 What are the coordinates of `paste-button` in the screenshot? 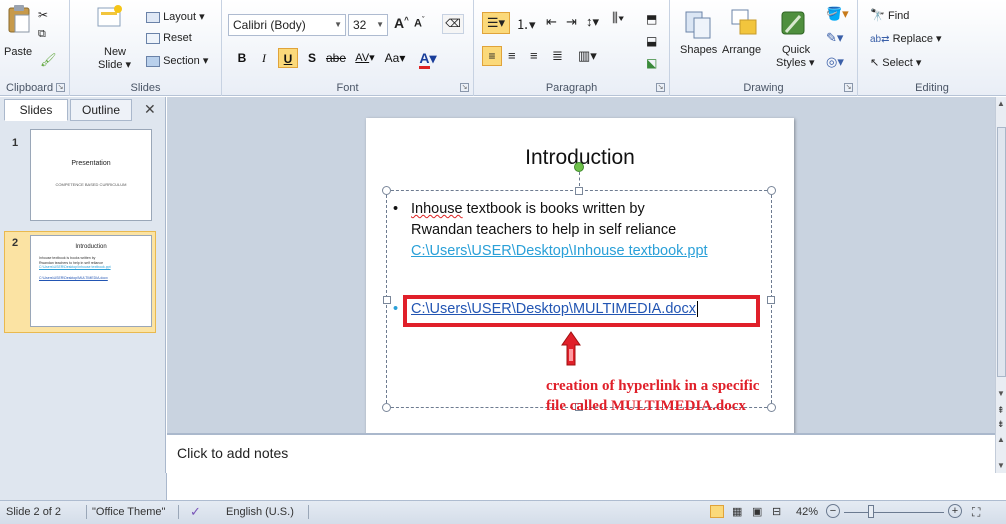 It's located at (19, 19).